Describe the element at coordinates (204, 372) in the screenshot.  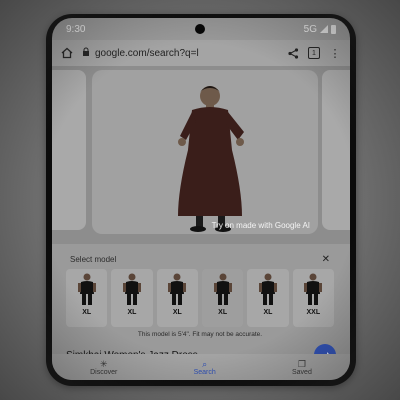
I see `nav-item-label: Search` at that location.